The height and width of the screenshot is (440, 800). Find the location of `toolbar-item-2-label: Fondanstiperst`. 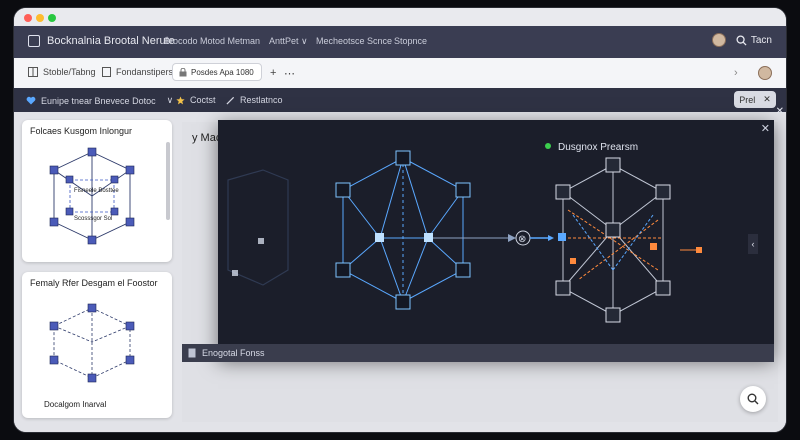

toolbar-item-2-label: Fondanstiperst is located at coordinates (146, 72).